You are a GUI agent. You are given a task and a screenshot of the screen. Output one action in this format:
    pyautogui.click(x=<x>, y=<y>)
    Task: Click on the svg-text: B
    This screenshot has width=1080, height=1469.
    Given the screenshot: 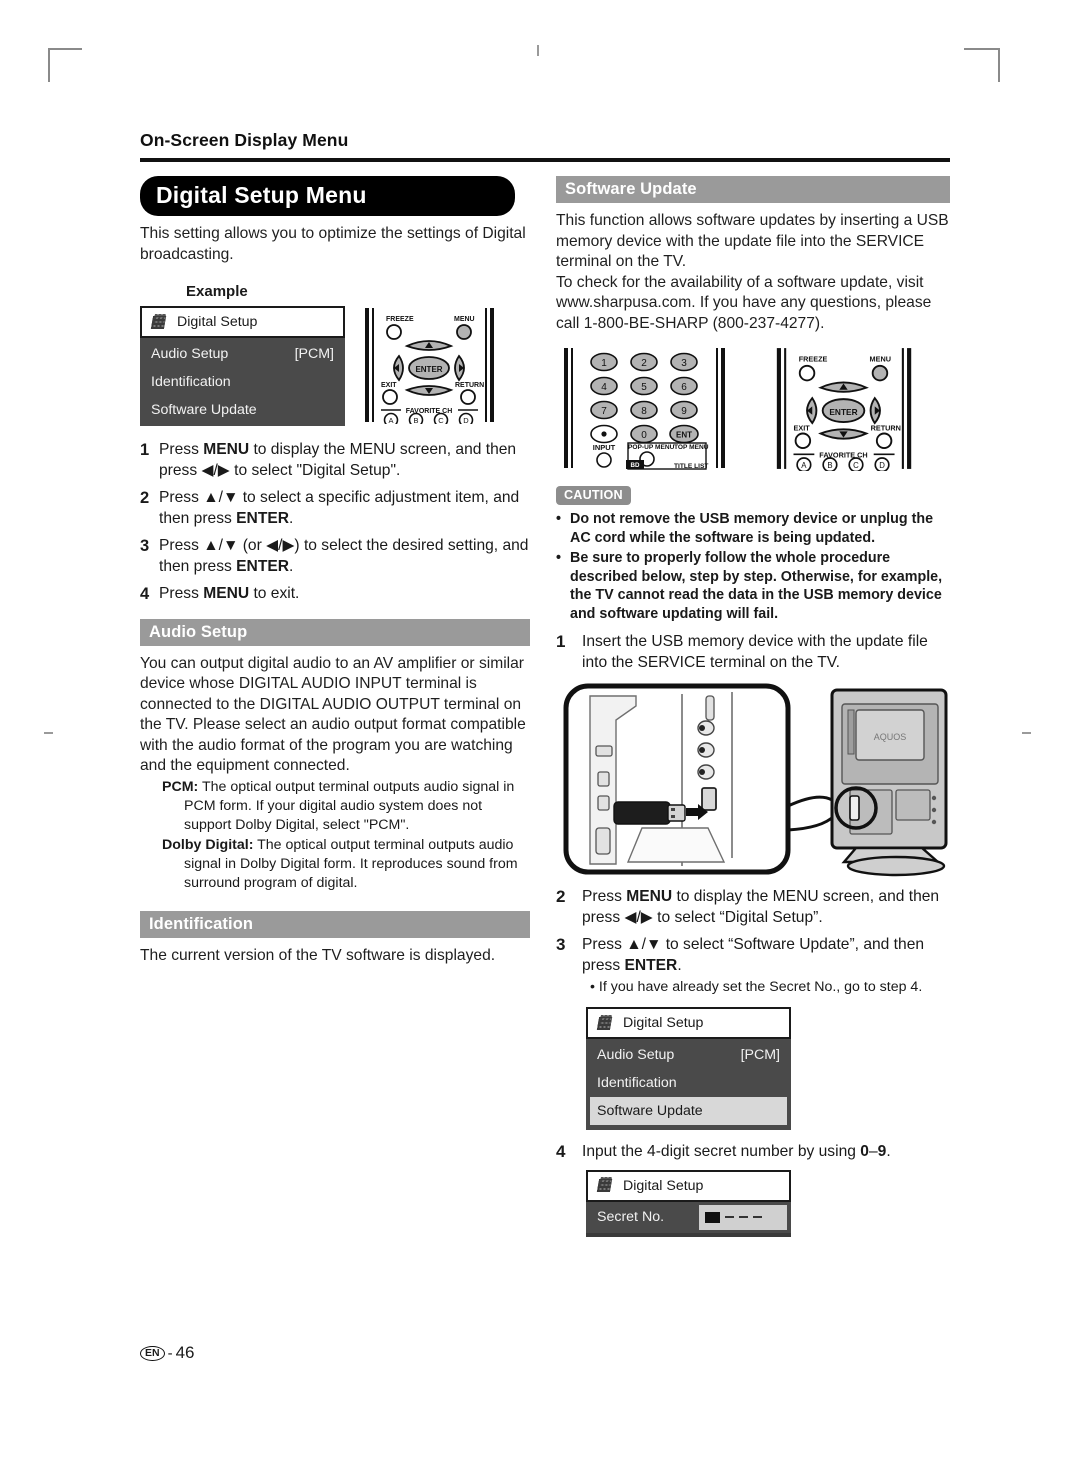 What is the action you would take?
    pyautogui.click(x=415, y=420)
    